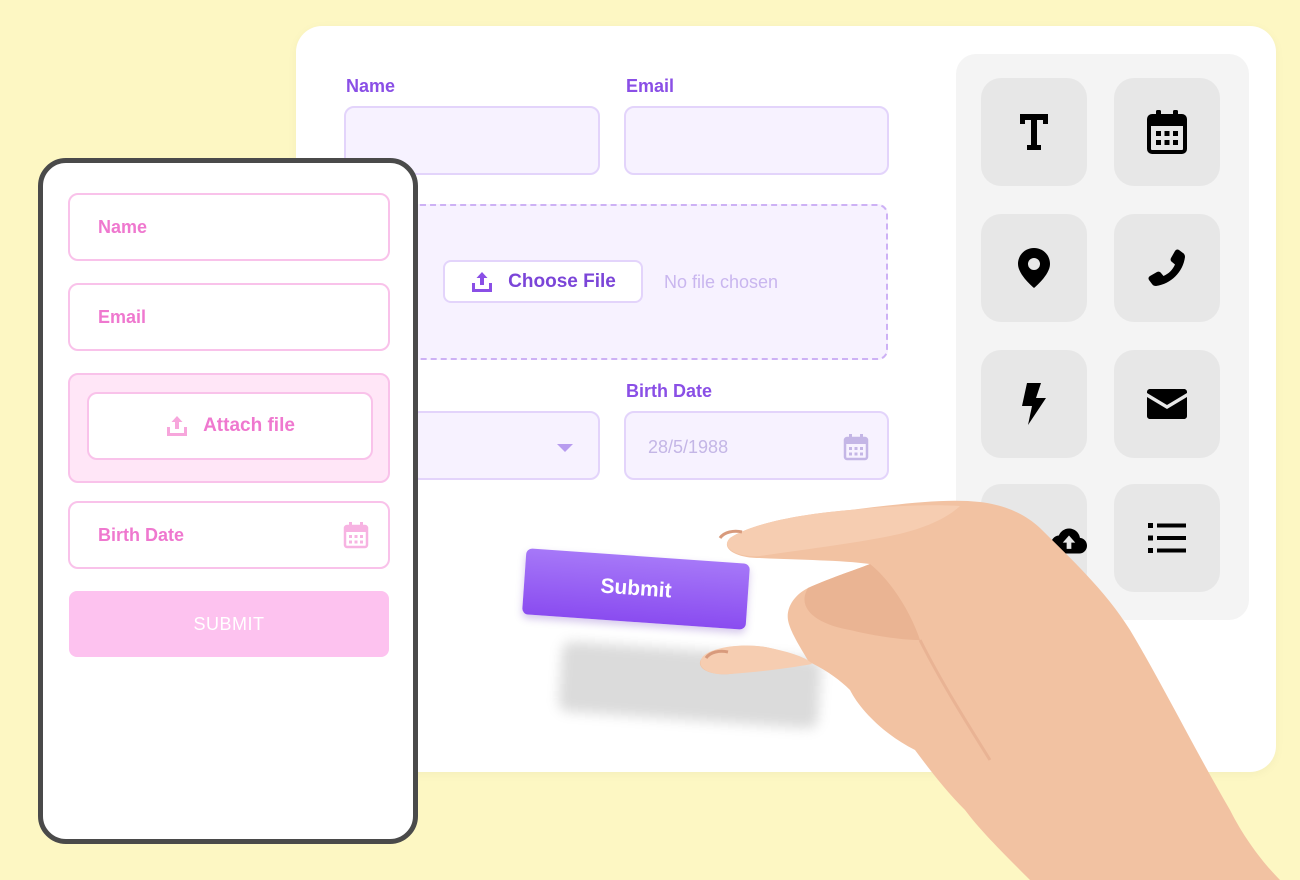 The width and height of the screenshot is (1300, 880). What do you see at coordinates (229, 317) in the screenshot?
I see `mobile-email-input: Email` at bounding box center [229, 317].